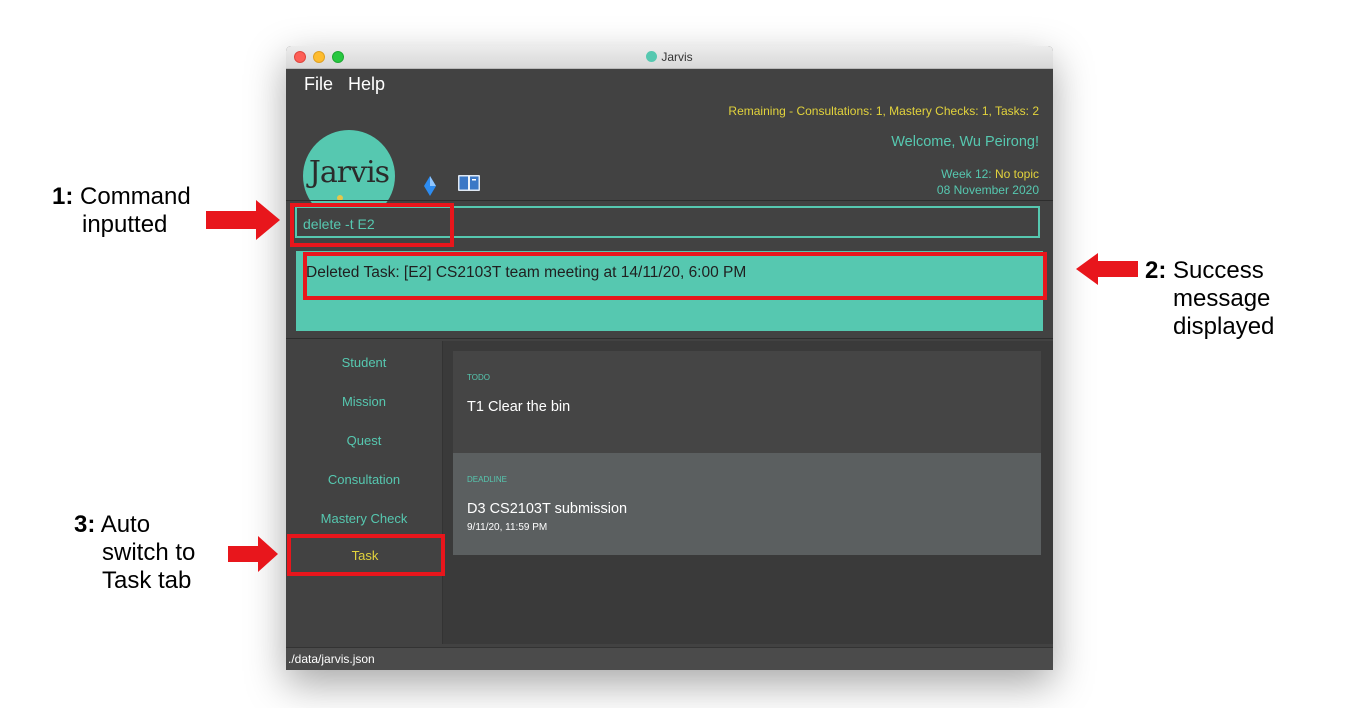 Image resolution: width=1348 pixels, height=708 pixels. Describe the element at coordinates (669, 658) in the screenshot. I see `status-bar: ./data/jarvis.json` at that location.